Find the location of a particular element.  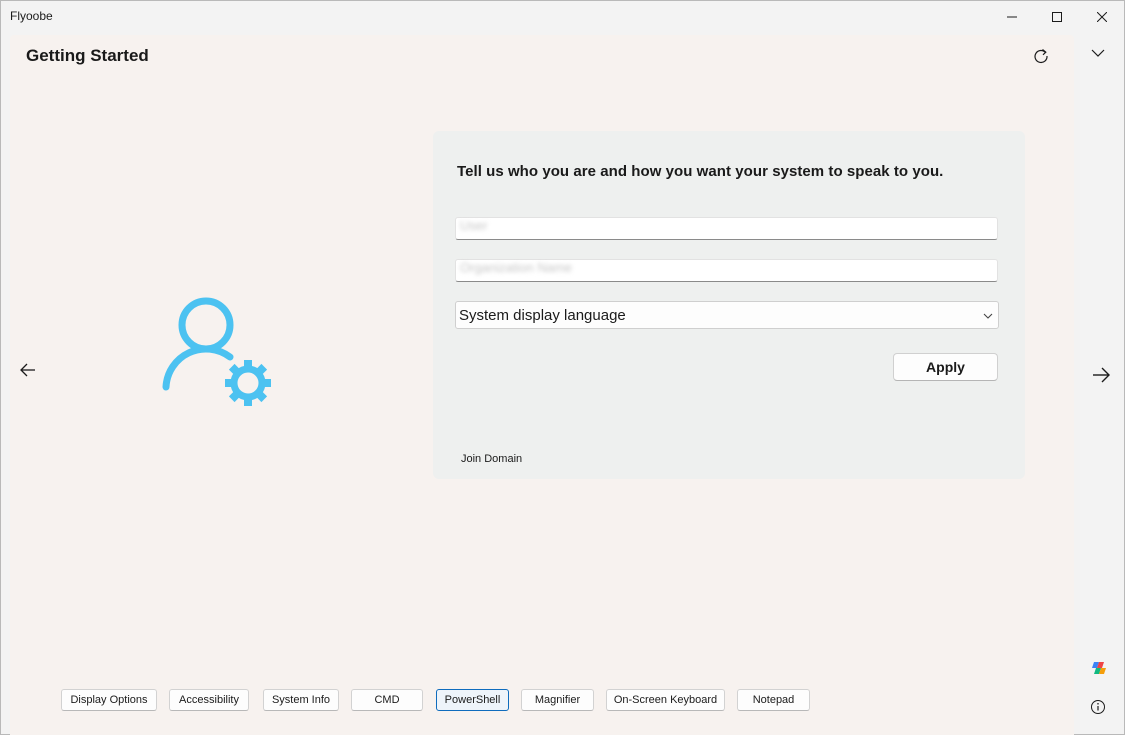

right-rail is located at coordinates (1100, 385).